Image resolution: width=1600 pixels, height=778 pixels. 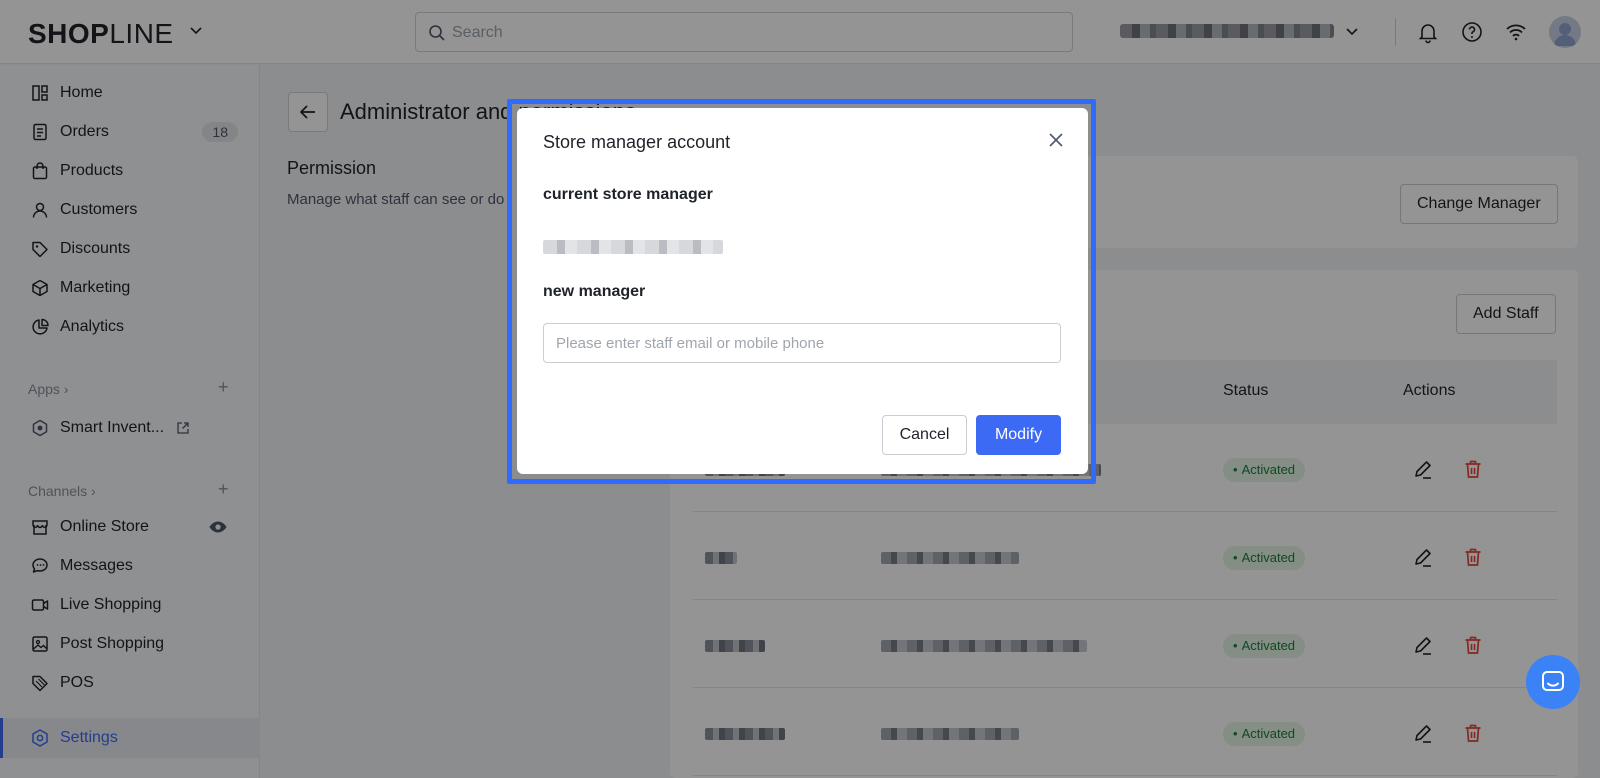 I want to click on chat-support-button, so click(x=1553, y=682).